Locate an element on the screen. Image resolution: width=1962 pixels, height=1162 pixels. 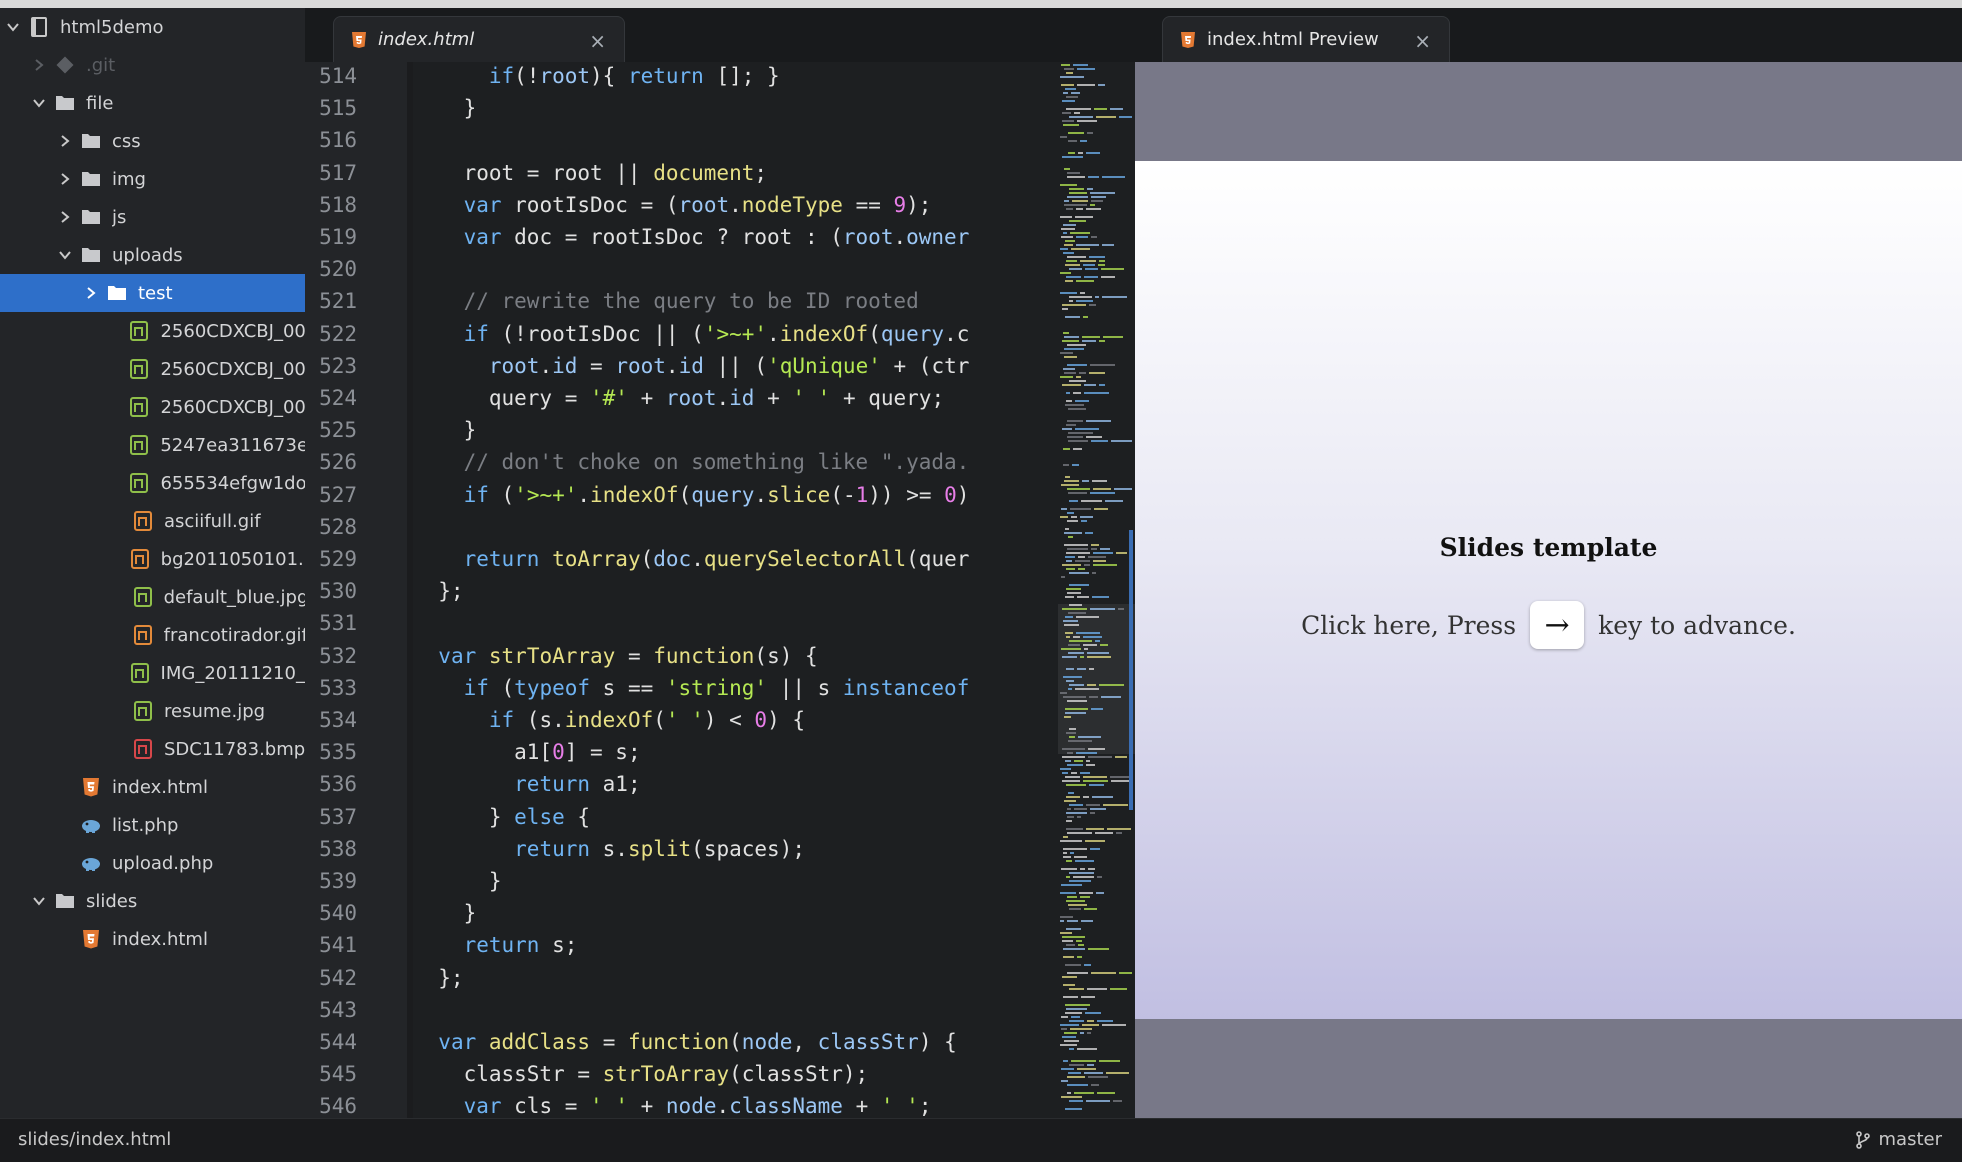
tree-item-css: css is located at coordinates (152, 141).